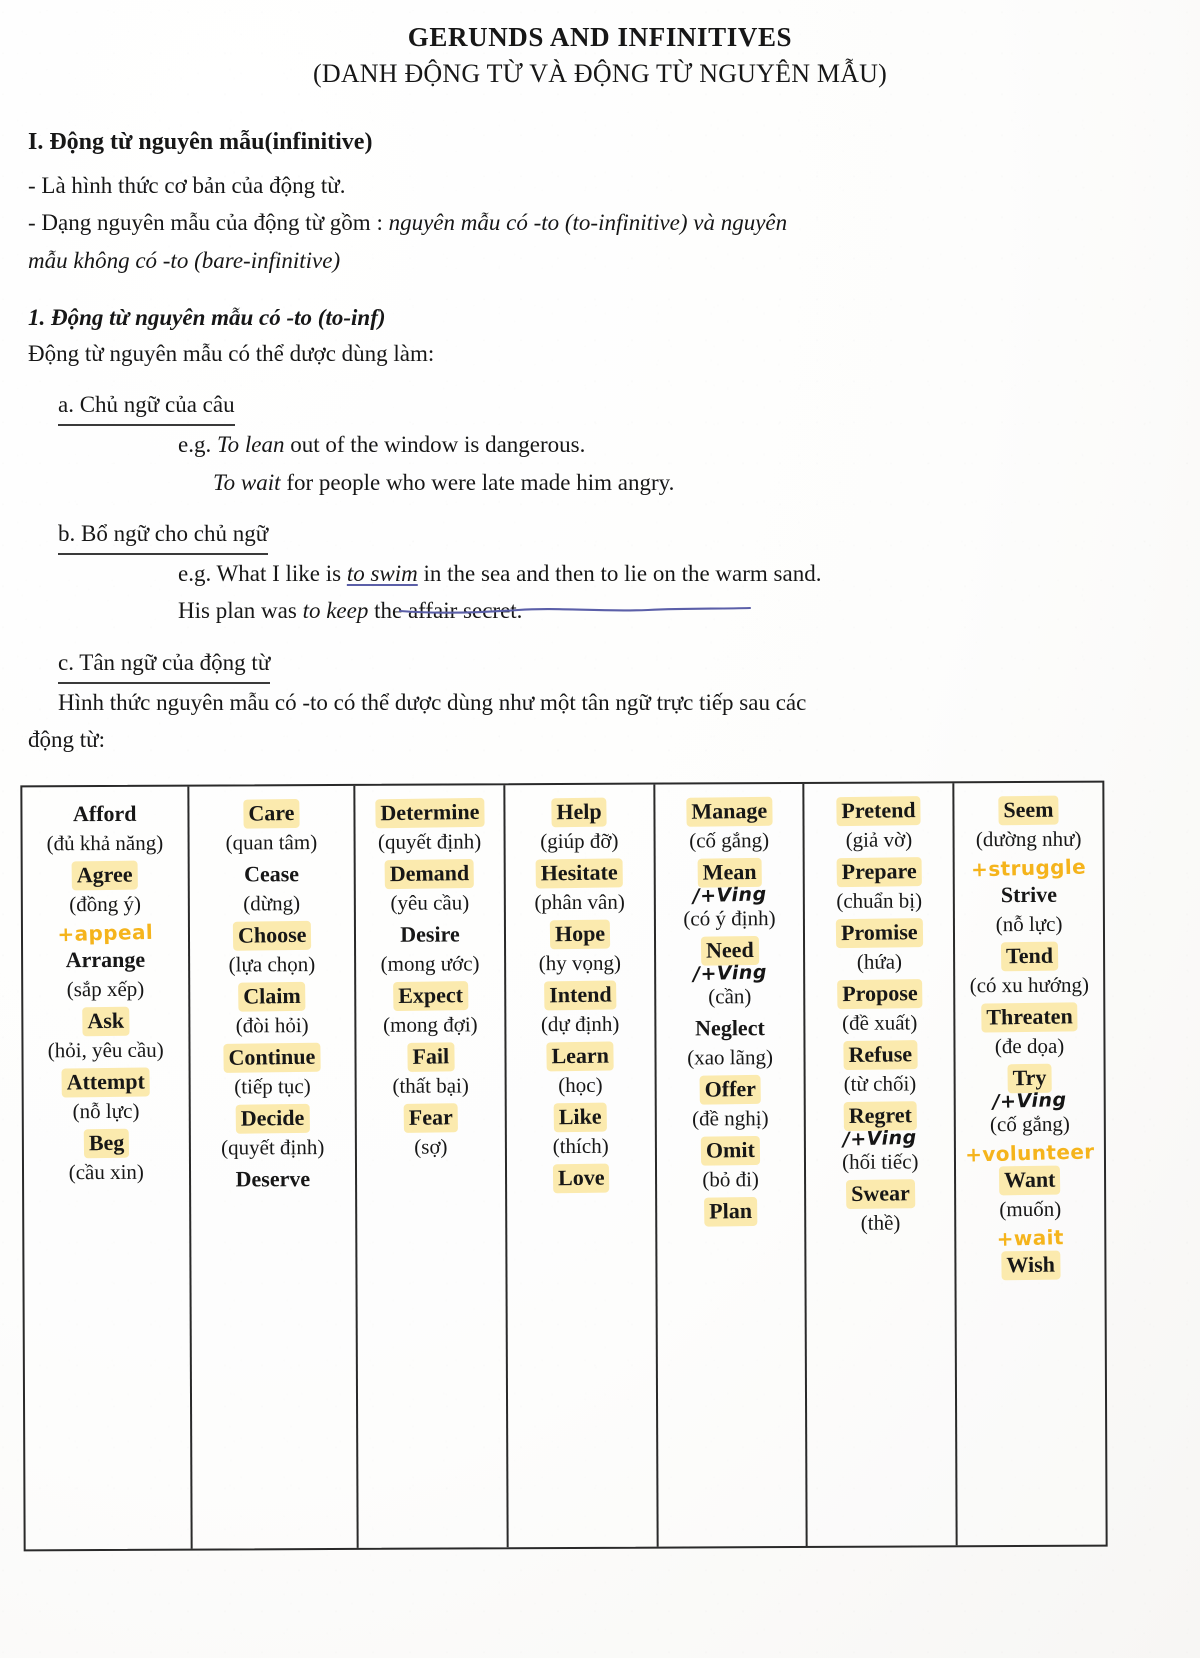 Image resolution: width=1200 pixels, height=1658 pixels. I want to click on example-b2-pre: His plan was, so click(240, 611).